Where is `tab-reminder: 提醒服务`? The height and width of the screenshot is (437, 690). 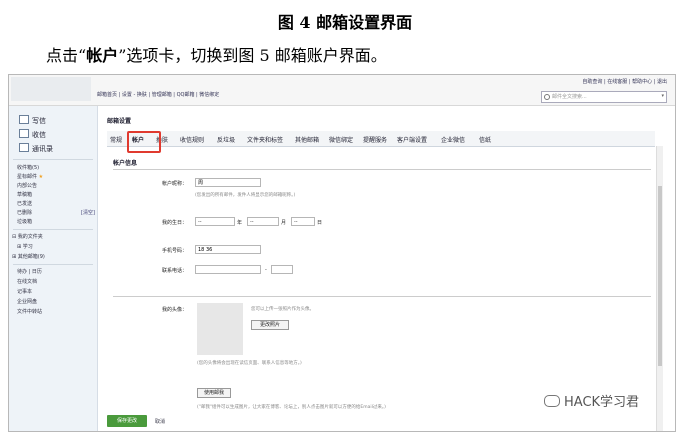 tab-reminder: 提醒服务 is located at coordinates (375, 139).